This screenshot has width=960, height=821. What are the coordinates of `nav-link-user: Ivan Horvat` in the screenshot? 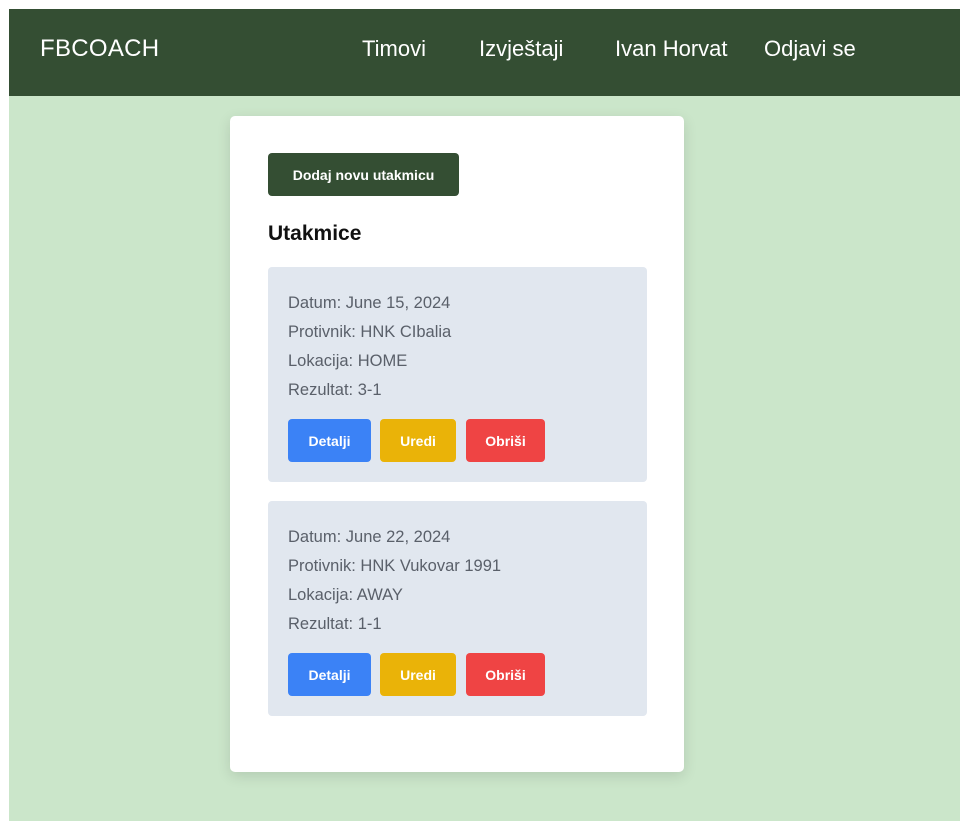 It's located at (671, 49).